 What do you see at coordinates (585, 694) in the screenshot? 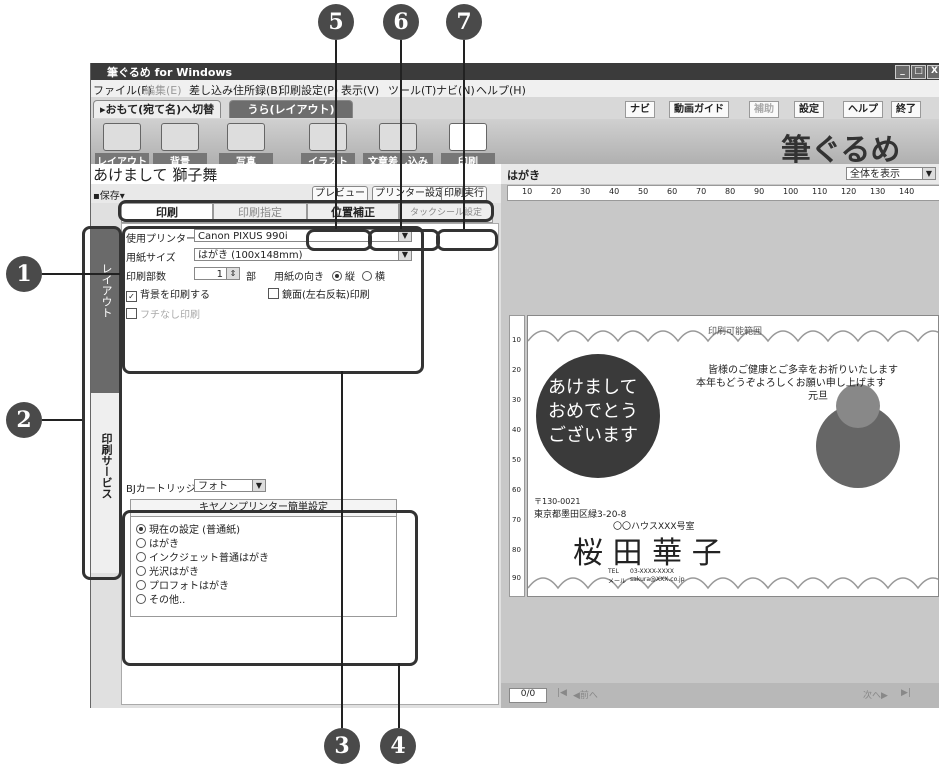
I see `prev-page-button: ◀前へ` at bounding box center [585, 694].